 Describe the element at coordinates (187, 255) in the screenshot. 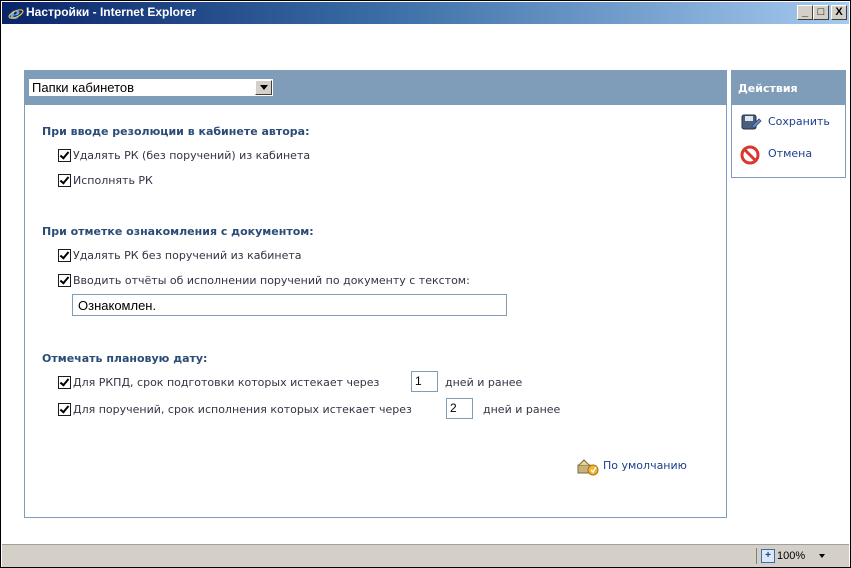

I see `option-label: Удалять РК без поручений из кабинета` at that location.